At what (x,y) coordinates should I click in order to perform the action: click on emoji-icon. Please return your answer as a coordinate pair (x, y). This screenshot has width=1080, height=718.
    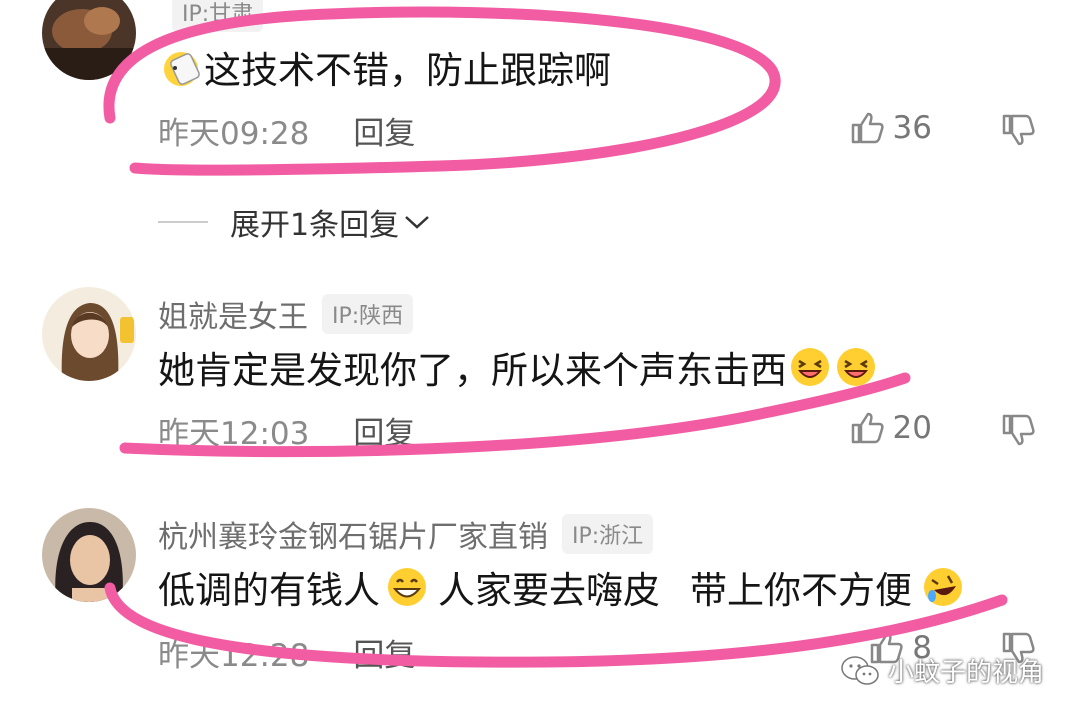
    Looking at the image, I should click on (182, 69).